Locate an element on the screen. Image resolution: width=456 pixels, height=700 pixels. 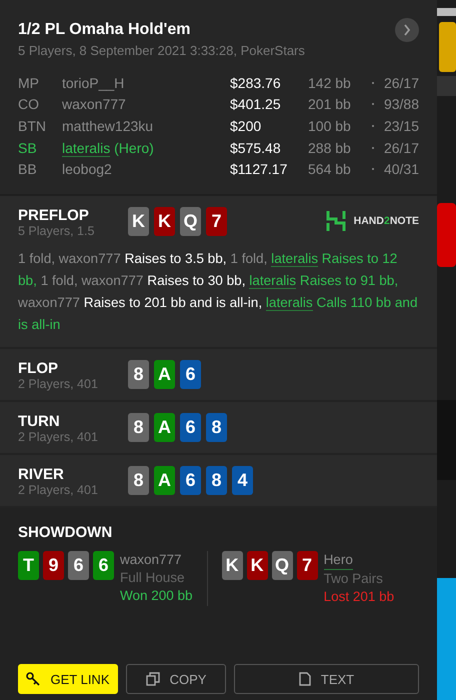
player-stats: 40/31 is located at coordinates (400, 169).